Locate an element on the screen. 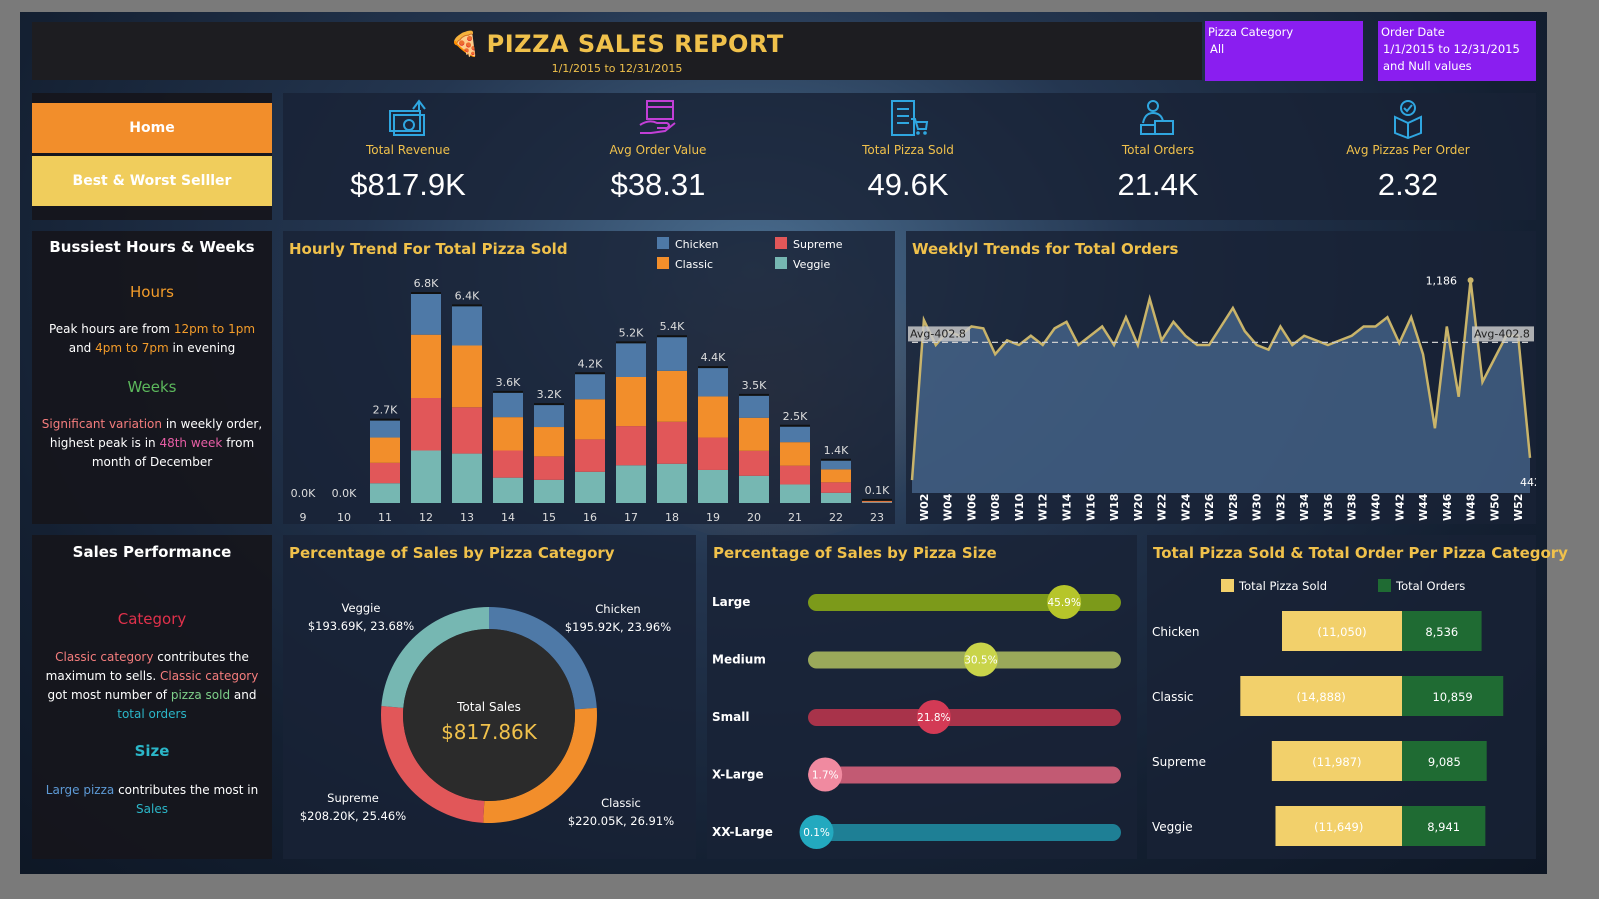 This screenshot has height=899, width=1599. weekly-x-tick: W16 is located at coordinates (1090, 507).